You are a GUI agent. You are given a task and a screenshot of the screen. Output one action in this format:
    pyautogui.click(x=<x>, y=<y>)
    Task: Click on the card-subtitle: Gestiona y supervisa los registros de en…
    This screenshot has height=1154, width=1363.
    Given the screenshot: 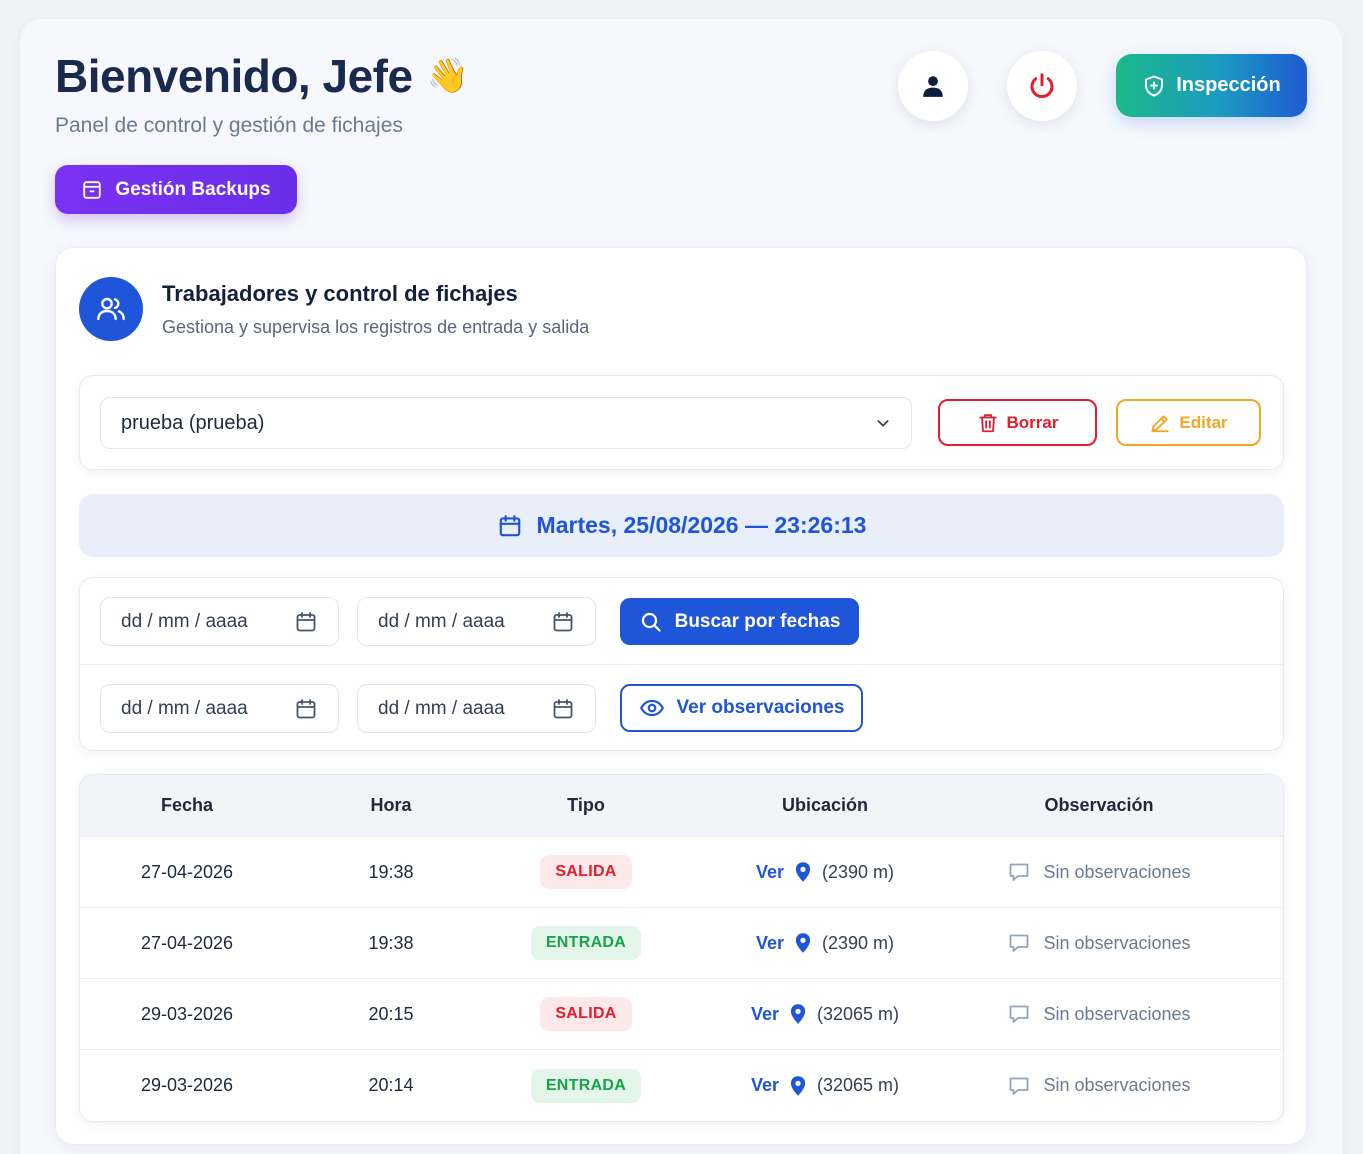 What is the action you would take?
    pyautogui.click(x=376, y=327)
    